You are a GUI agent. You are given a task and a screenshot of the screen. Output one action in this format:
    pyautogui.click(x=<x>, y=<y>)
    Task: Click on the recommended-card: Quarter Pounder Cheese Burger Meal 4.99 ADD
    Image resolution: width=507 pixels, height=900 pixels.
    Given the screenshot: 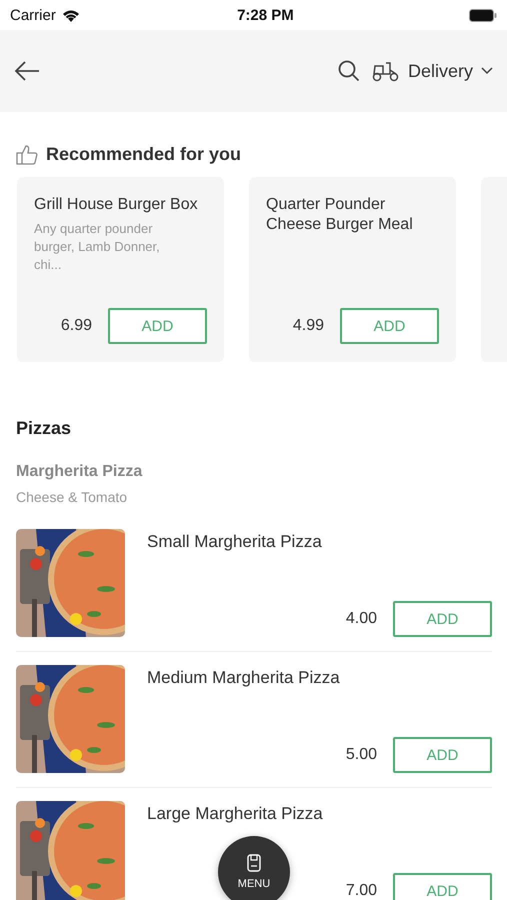 What is the action you would take?
    pyautogui.click(x=352, y=269)
    